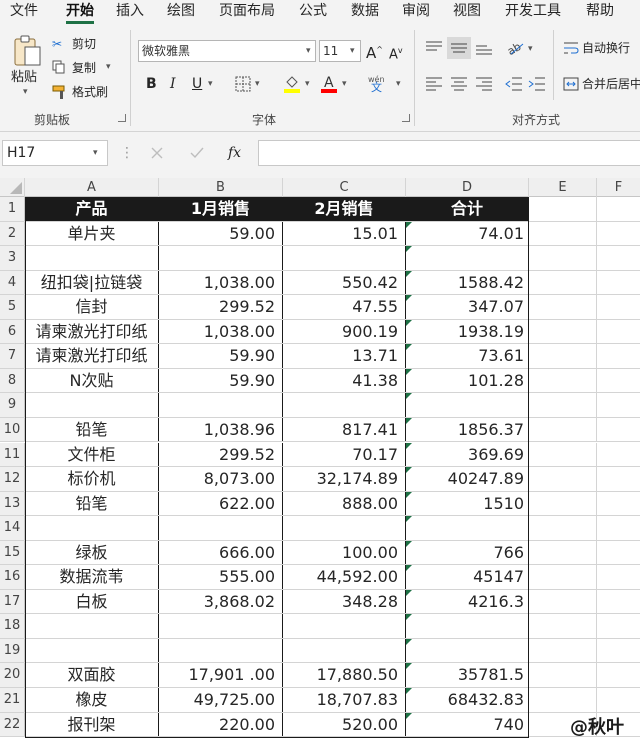  I want to click on align-center-icon, so click(459, 84).